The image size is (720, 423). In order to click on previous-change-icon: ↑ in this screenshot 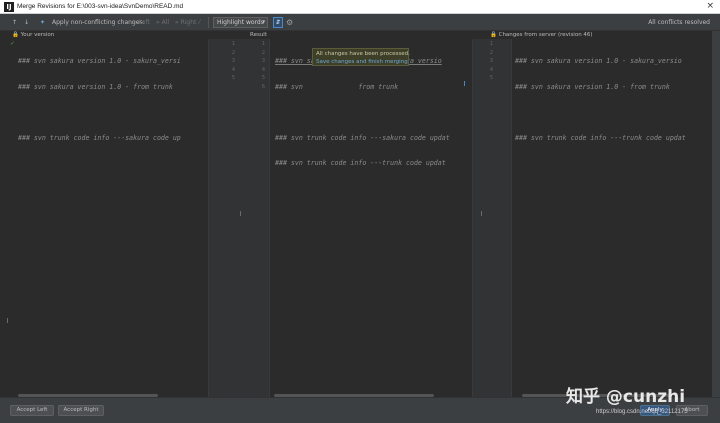, I will do `click(14, 22)`.